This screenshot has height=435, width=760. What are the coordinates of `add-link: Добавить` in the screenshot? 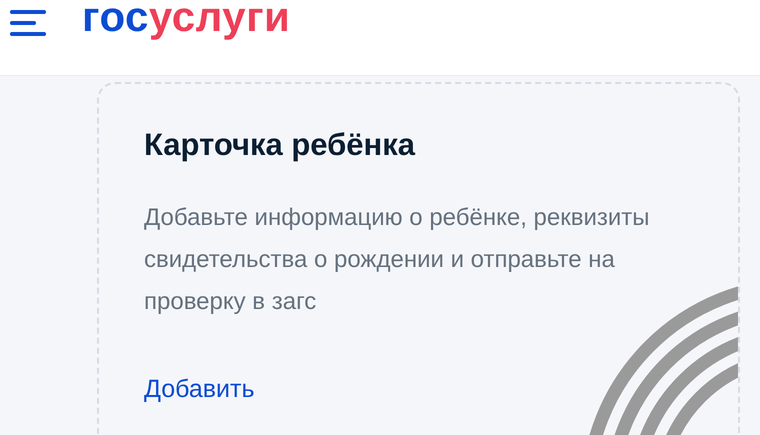 It's located at (199, 389).